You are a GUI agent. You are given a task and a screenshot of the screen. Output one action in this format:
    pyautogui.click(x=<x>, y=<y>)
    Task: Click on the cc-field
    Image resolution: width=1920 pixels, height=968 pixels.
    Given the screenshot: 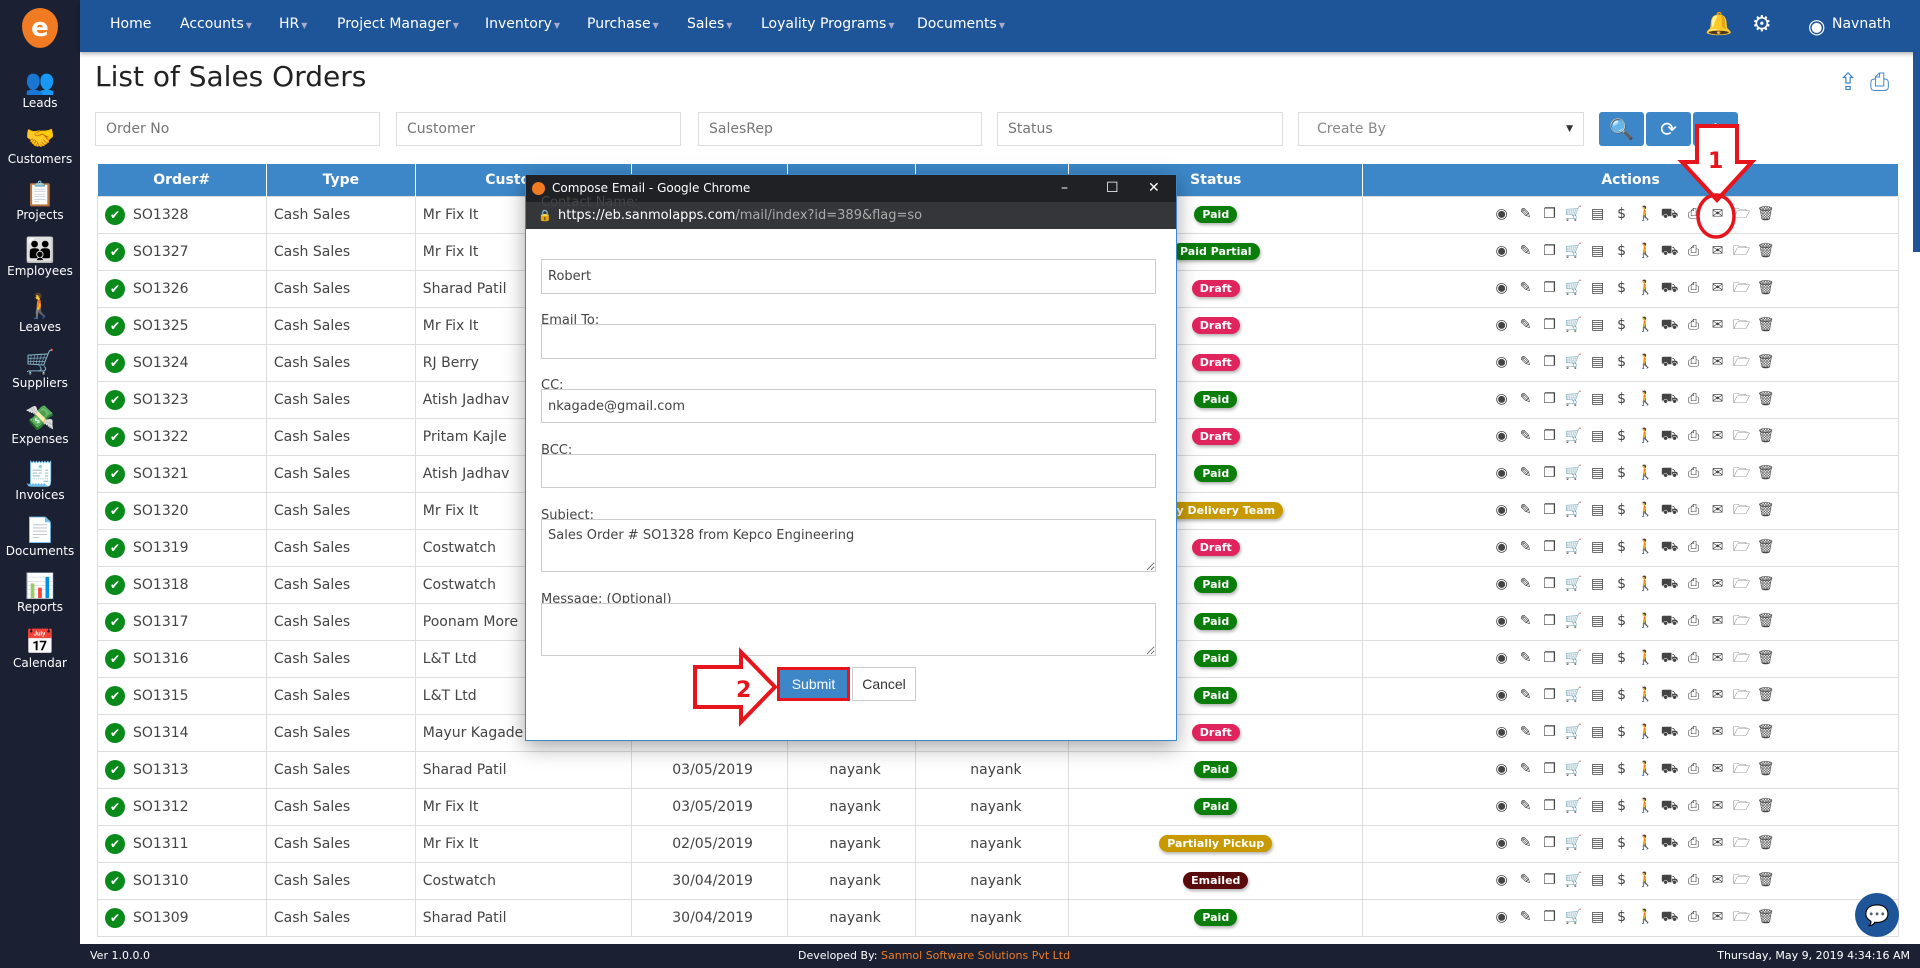 What is the action you would take?
    pyautogui.click(x=848, y=406)
    